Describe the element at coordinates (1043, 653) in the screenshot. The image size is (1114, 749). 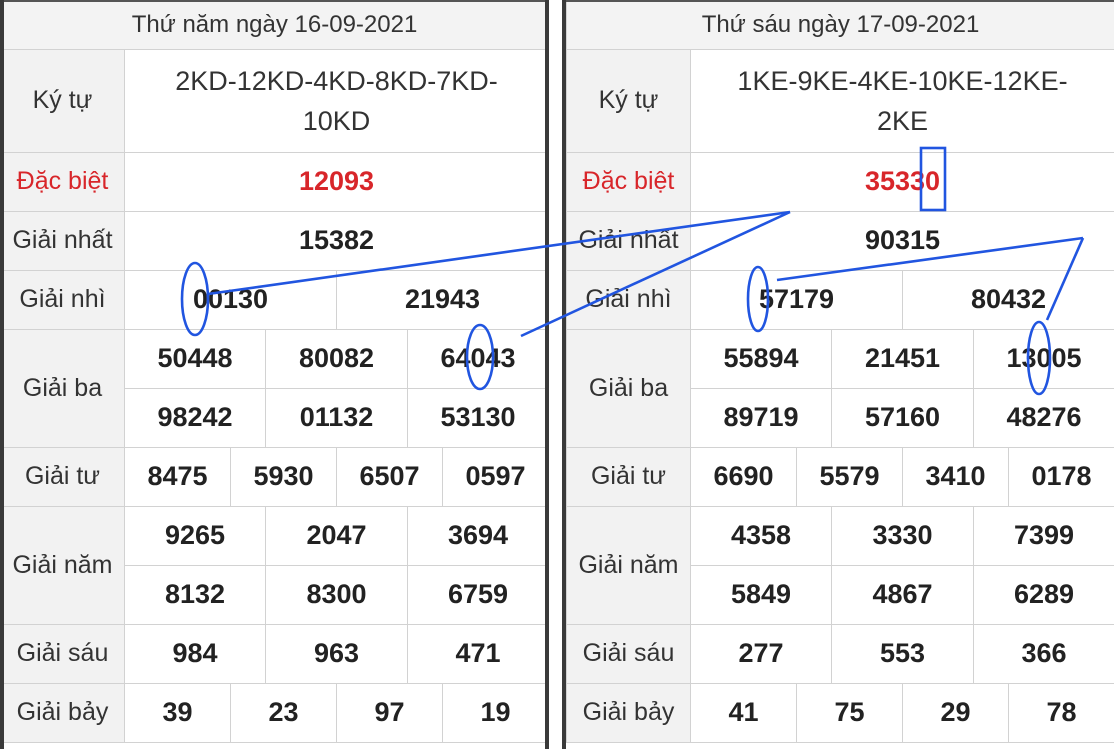
I see `giai-sau-value: 366` at that location.